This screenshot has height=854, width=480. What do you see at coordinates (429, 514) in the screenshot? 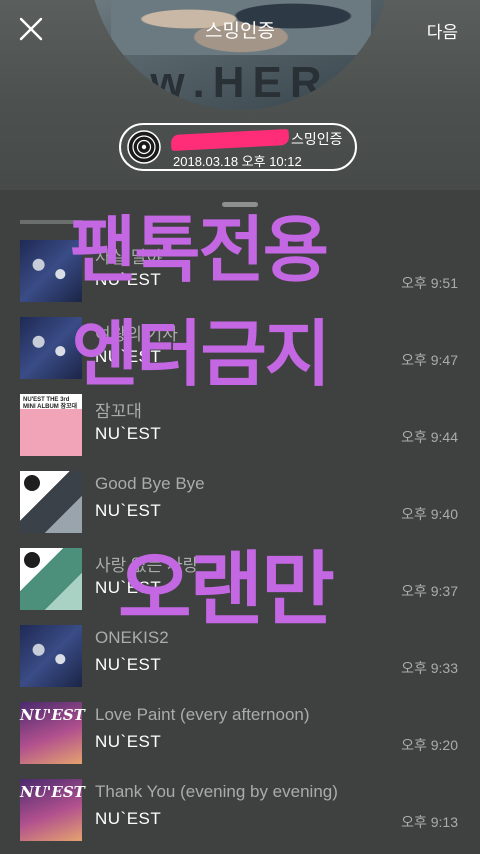
I see `play-time: 오후 9:40` at bounding box center [429, 514].